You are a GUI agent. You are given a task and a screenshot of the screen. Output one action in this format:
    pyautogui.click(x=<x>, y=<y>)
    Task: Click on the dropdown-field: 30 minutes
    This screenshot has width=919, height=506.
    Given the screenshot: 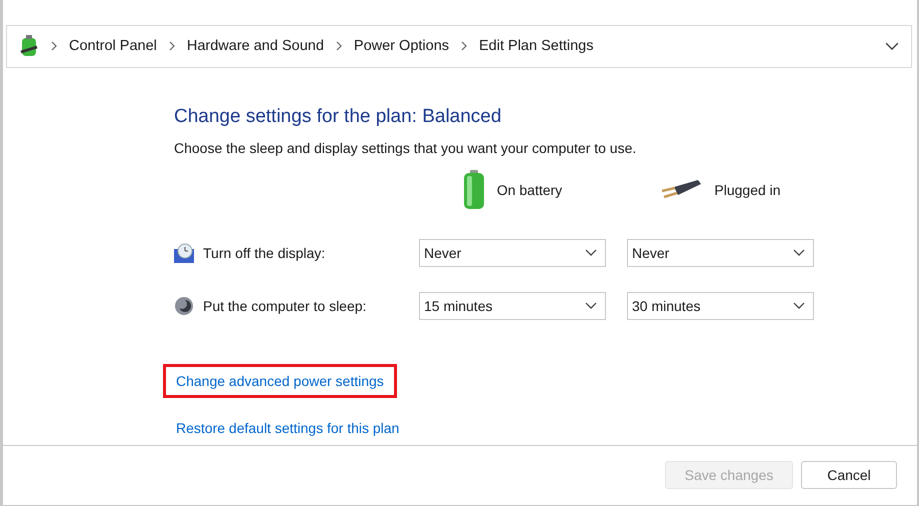 What is the action you would take?
    pyautogui.click(x=720, y=306)
    